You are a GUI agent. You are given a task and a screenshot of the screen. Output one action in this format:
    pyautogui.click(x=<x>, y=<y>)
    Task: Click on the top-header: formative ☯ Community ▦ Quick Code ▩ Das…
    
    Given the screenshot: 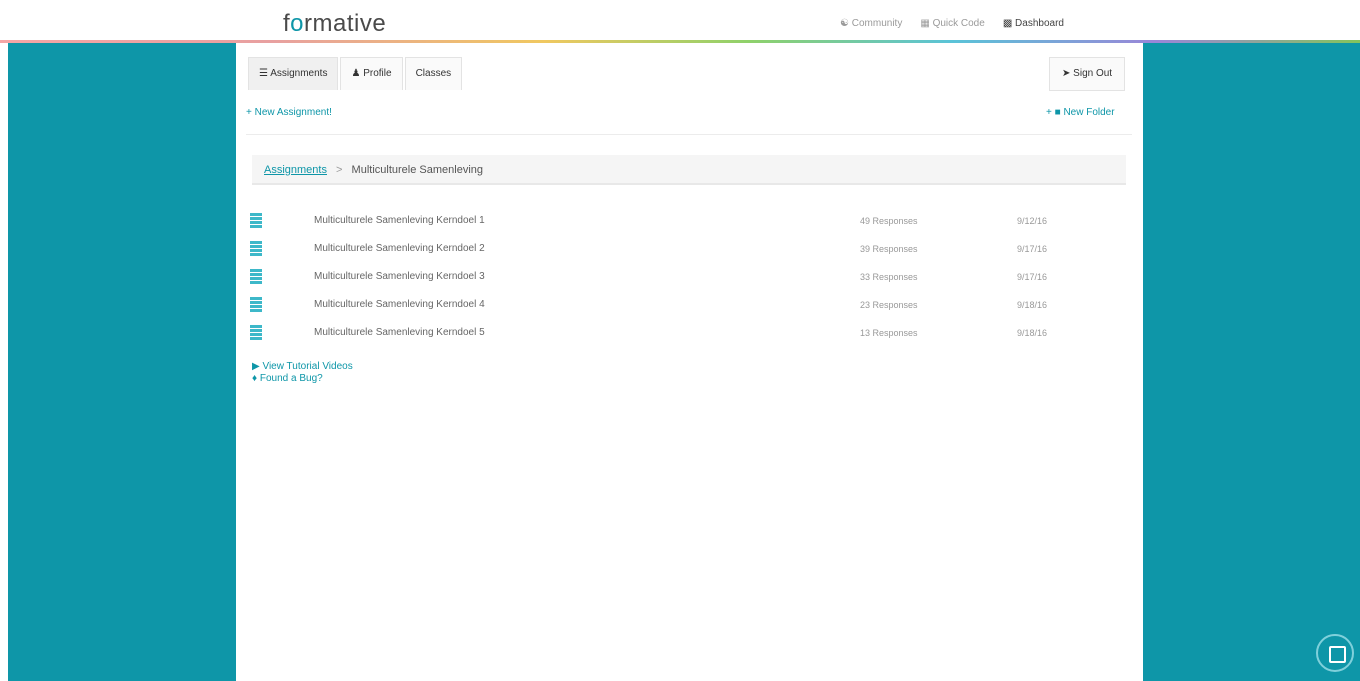 What is the action you would take?
    pyautogui.click(x=680, y=21)
    